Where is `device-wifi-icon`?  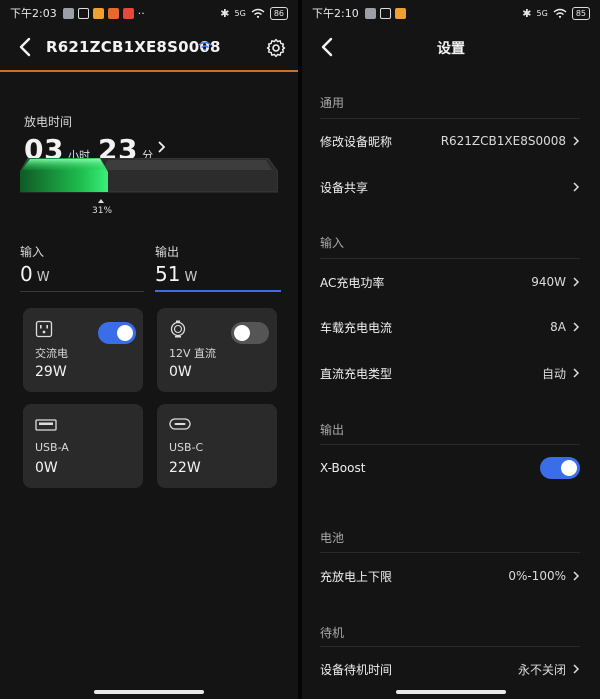
device-wifi-icon is located at coordinates (205, 46).